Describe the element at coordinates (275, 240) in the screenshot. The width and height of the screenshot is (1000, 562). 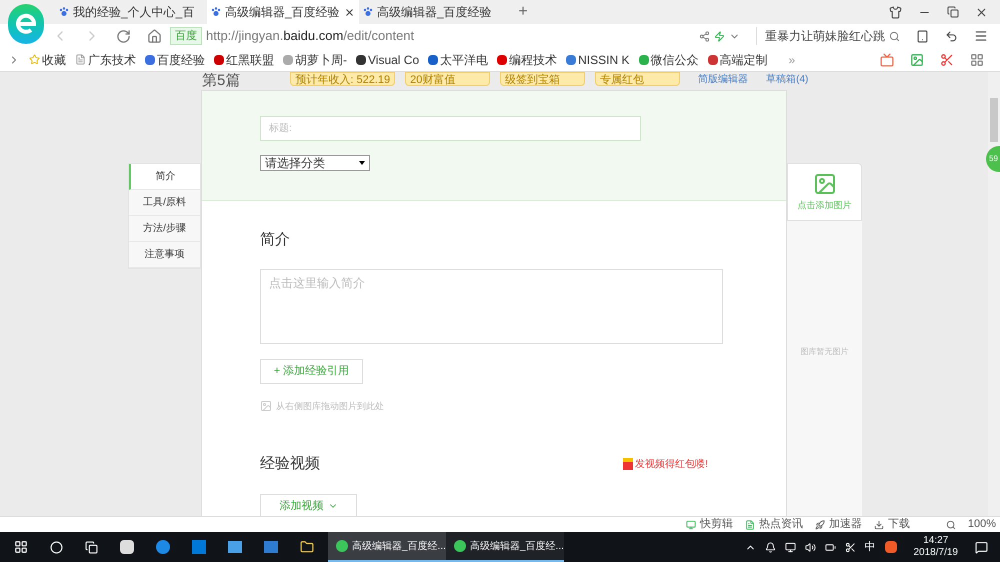
I see `section-heading: 简介` at that location.